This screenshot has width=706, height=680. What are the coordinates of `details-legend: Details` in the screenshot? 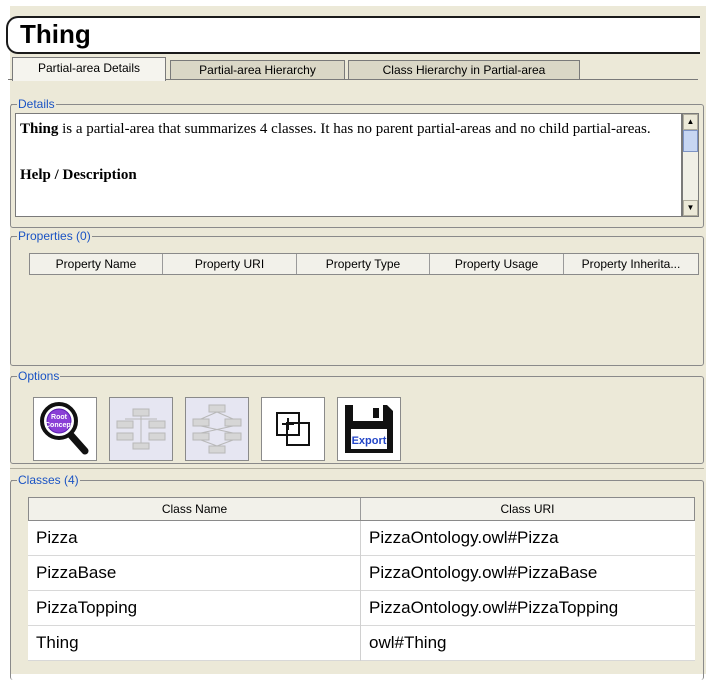 It's located at (33, 104).